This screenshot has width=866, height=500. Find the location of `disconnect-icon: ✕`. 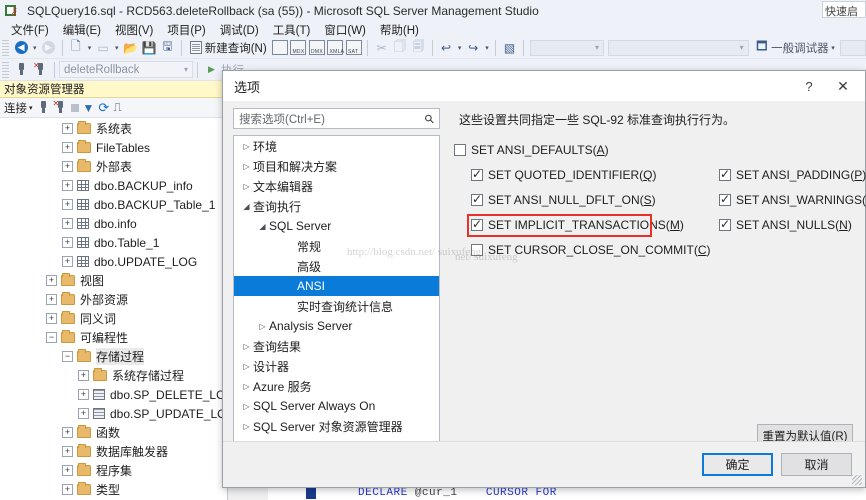

disconnect-icon: ✕ is located at coordinates (40, 69).